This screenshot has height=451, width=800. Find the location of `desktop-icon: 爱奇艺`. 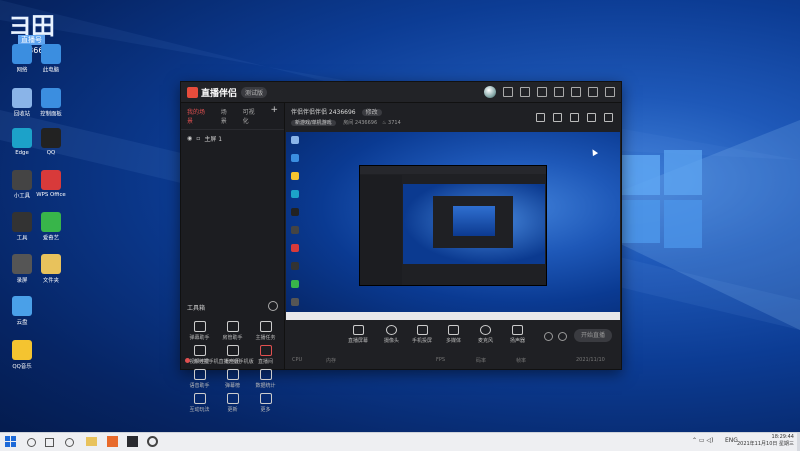

desktop-icon: 爱奇艺 is located at coordinates (51, 227).